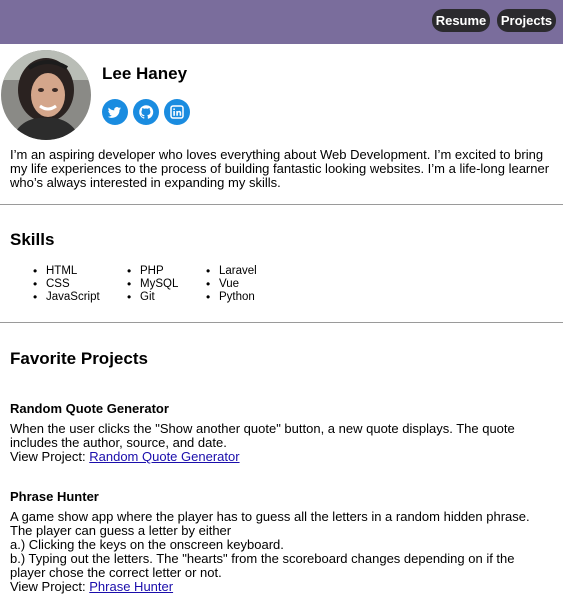  I want to click on profile-name: Lee Haney, so click(145, 73).